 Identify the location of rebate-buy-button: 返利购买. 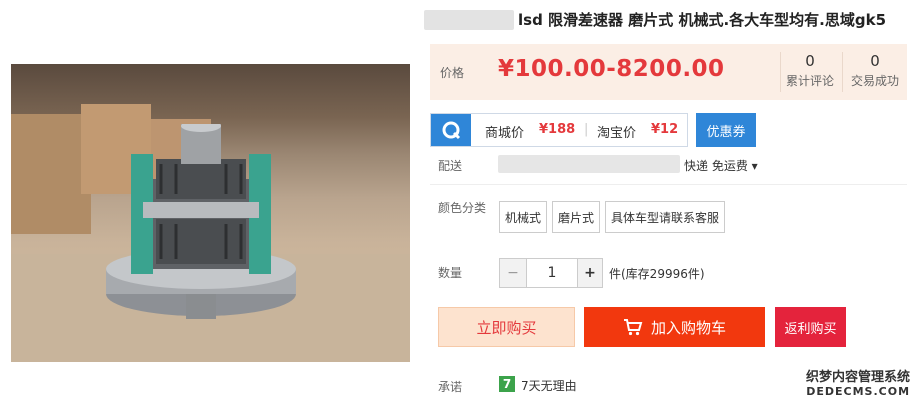
(810, 327).